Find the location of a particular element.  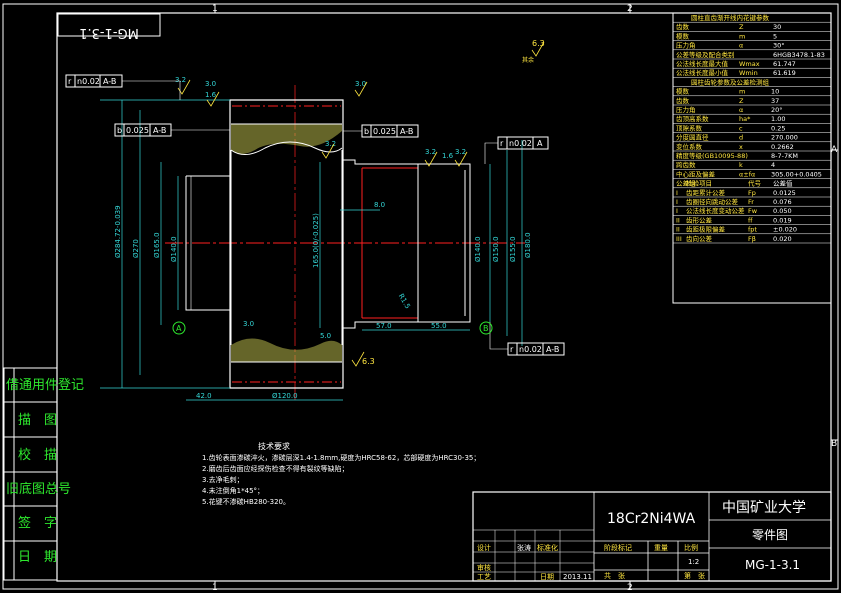

standardization-label: 标准化 is located at coordinates (547, 547).